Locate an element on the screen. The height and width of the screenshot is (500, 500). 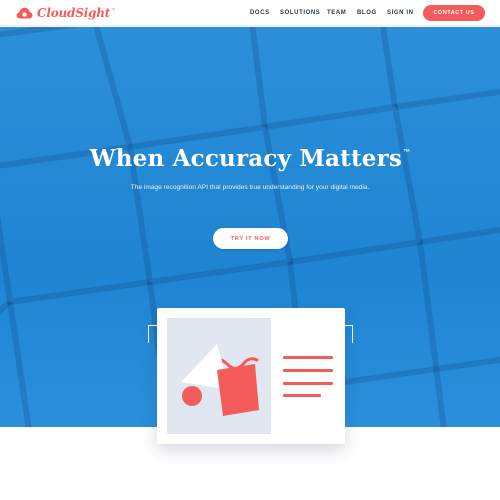
hero-title: When Accuracy Matters™ is located at coordinates (250, 158).